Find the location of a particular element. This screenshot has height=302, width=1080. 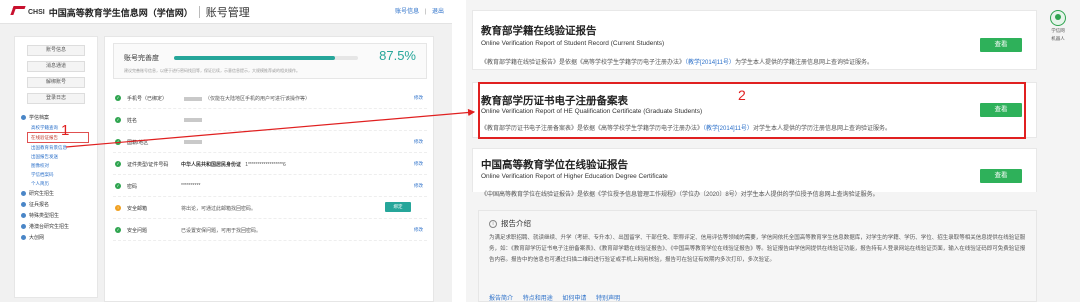

star-icon is located at coordinates (23, 204).